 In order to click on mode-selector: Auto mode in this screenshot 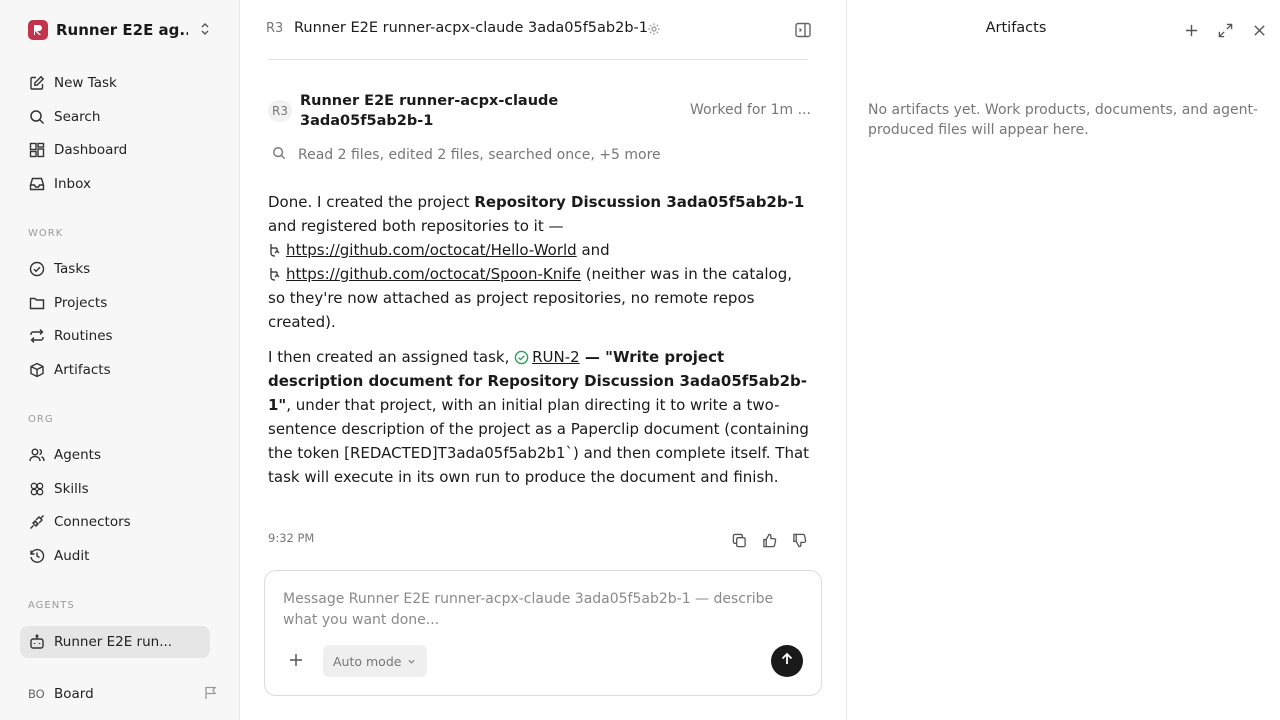, I will do `click(375, 661)`.